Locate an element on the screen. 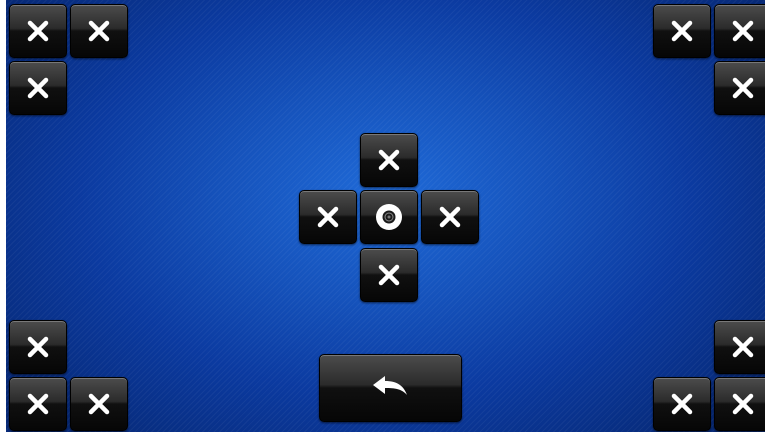 The width and height of the screenshot is (765, 432). dpad-down-button is located at coordinates (389, 275).